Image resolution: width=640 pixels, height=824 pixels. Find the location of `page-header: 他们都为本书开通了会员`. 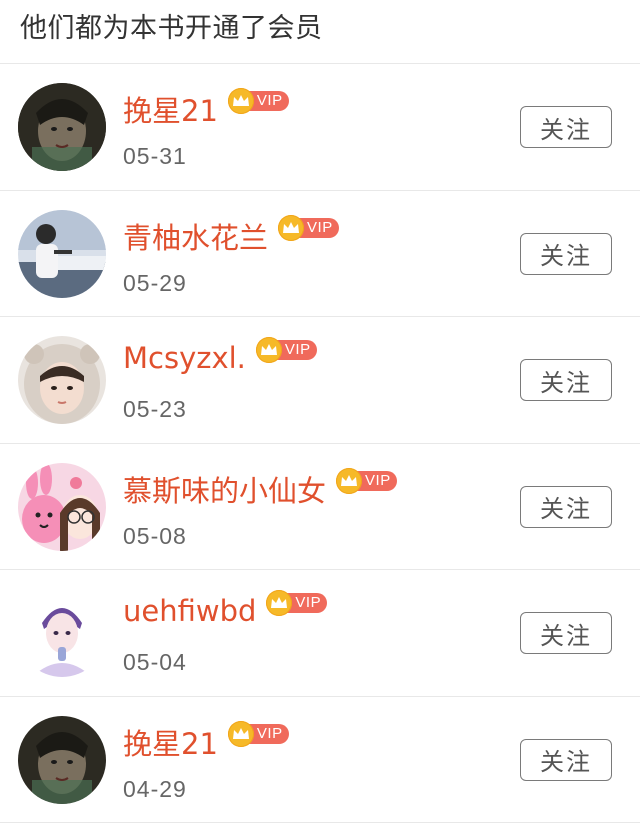

page-header: 他们都为本书开通了会员 is located at coordinates (320, 32).